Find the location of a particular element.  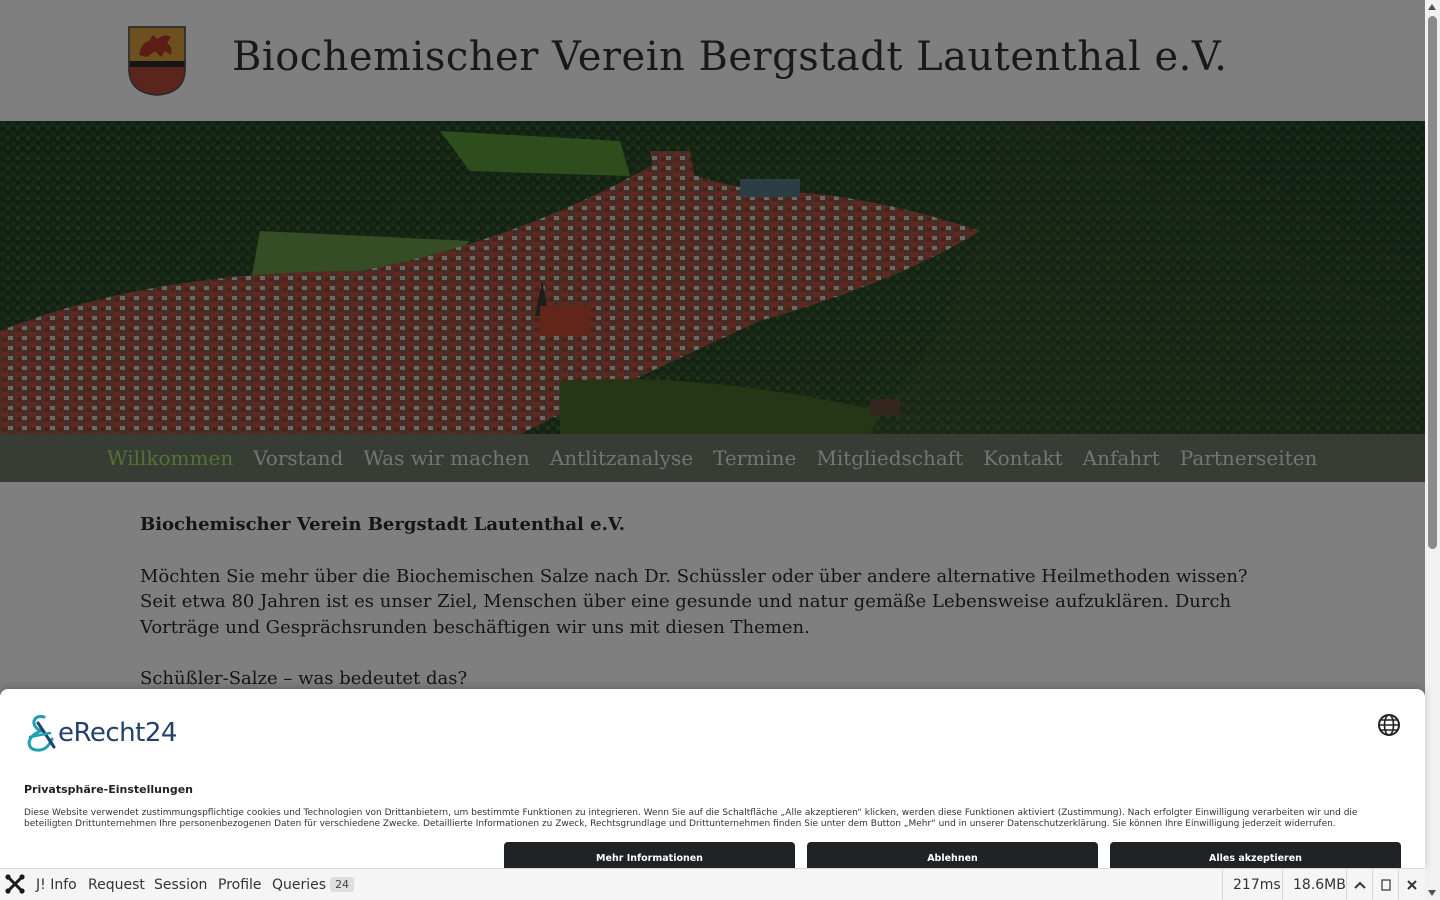

erecht24-logo: eRecht24 is located at coordinates (100, 733).